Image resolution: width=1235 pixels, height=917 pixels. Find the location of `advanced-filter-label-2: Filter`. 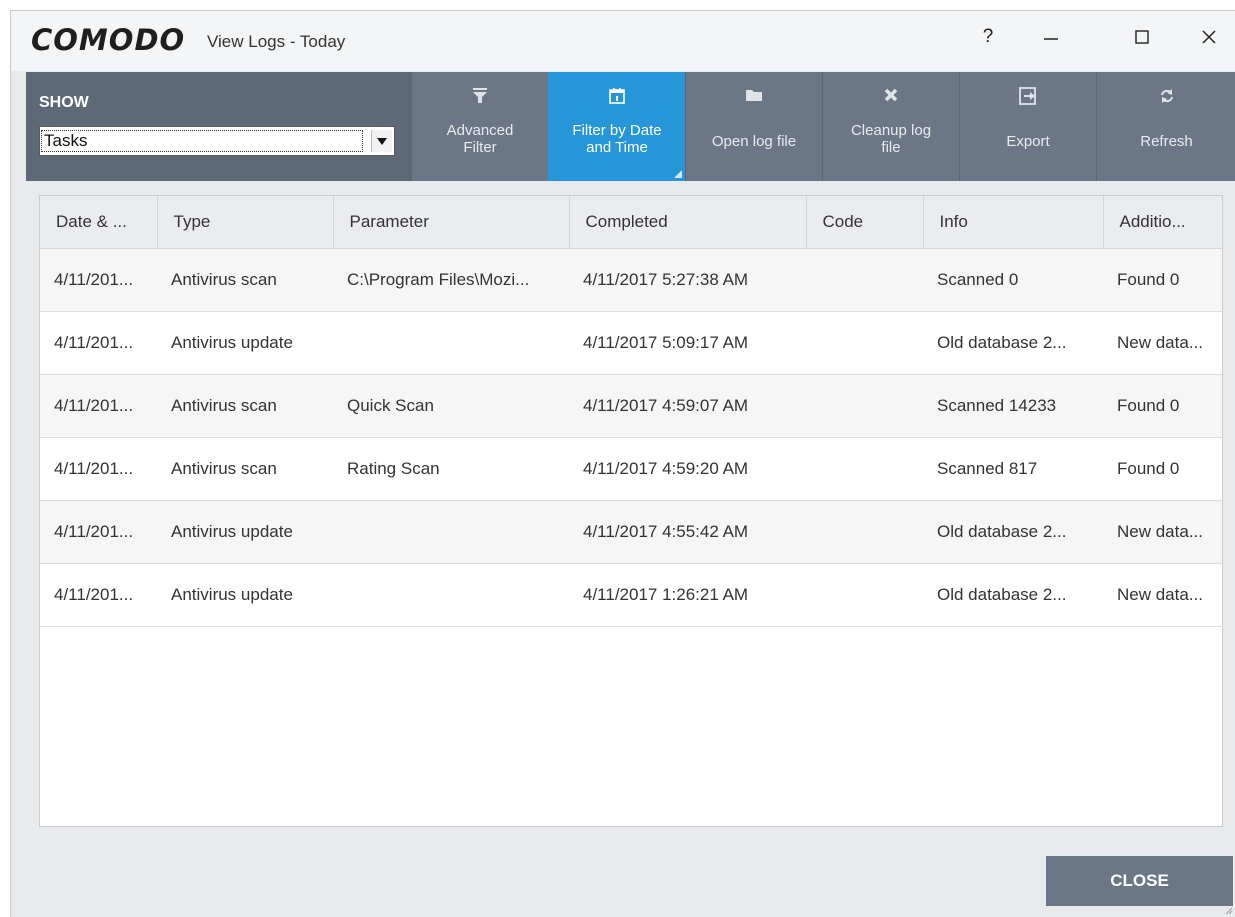

advanced-filter-label-2: Filter is located at coordinates (480, 147).